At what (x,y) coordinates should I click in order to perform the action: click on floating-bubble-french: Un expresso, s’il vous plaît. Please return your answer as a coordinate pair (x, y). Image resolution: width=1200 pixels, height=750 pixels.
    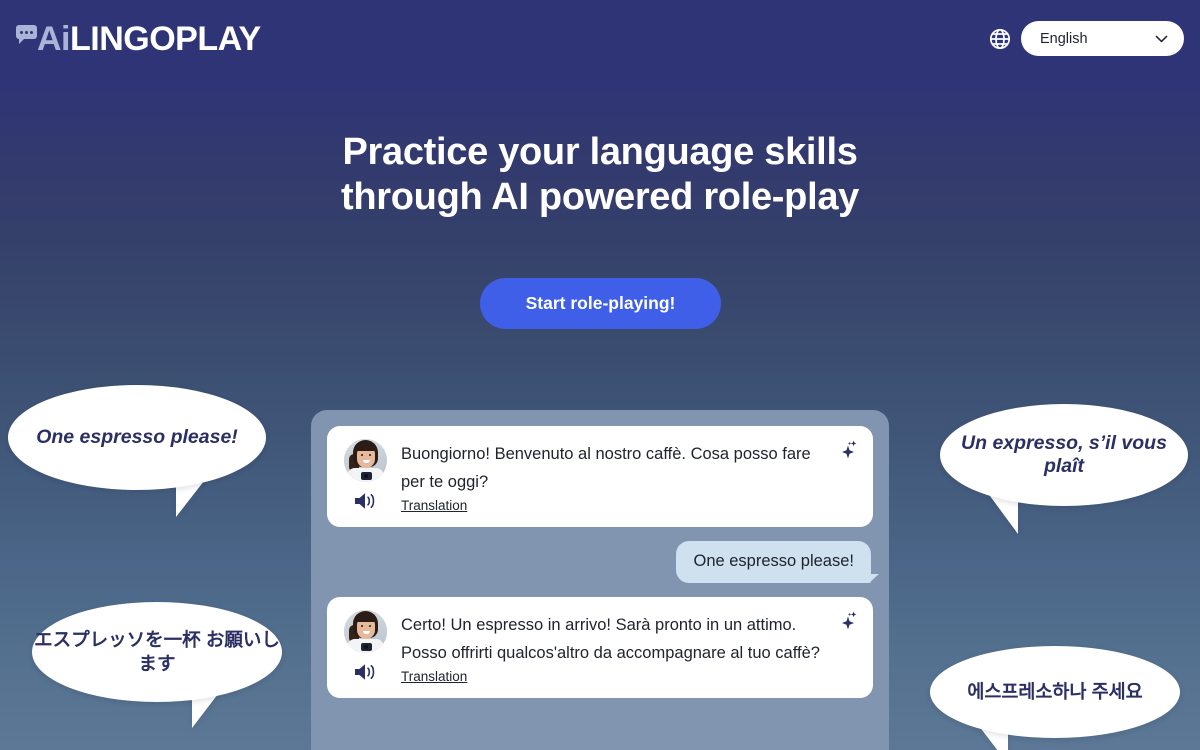
    Looking at the image, I should click on (1064, 469).